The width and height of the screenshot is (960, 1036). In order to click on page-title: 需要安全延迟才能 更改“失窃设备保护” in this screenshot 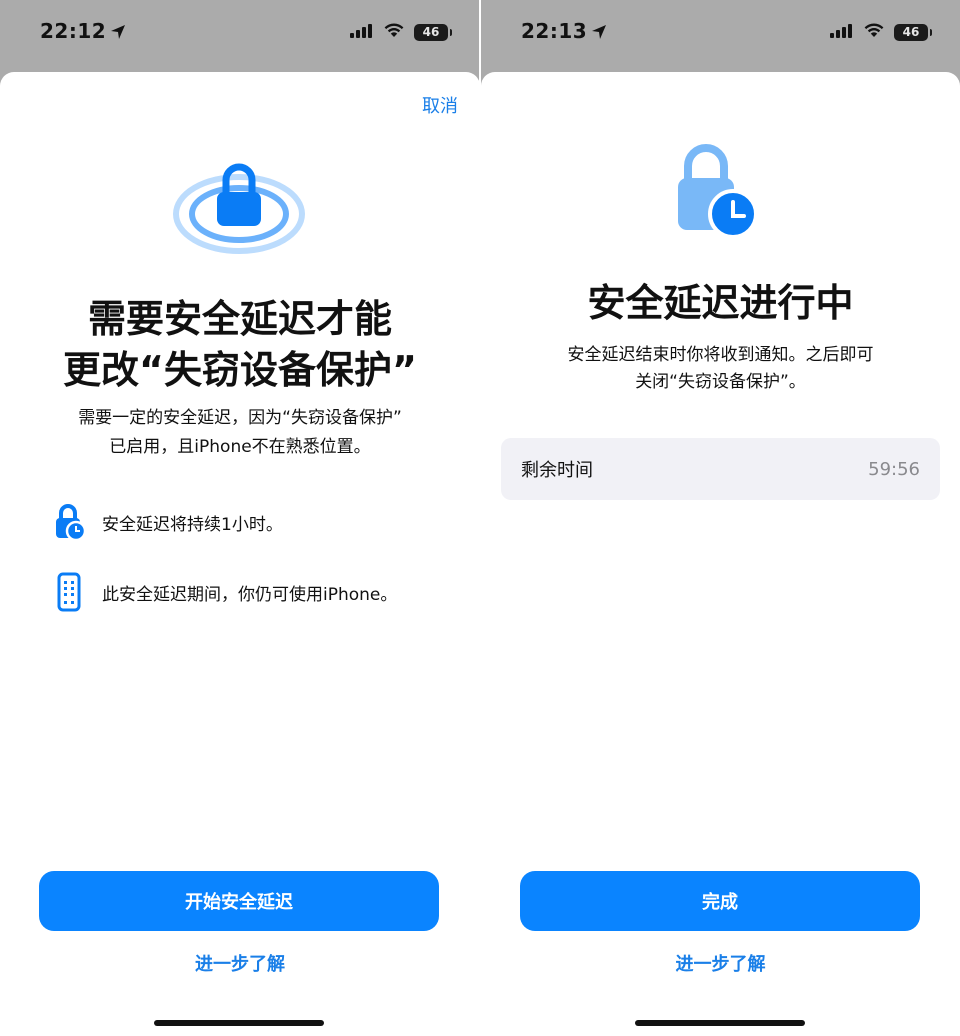, I will do `click(240, 345)`.